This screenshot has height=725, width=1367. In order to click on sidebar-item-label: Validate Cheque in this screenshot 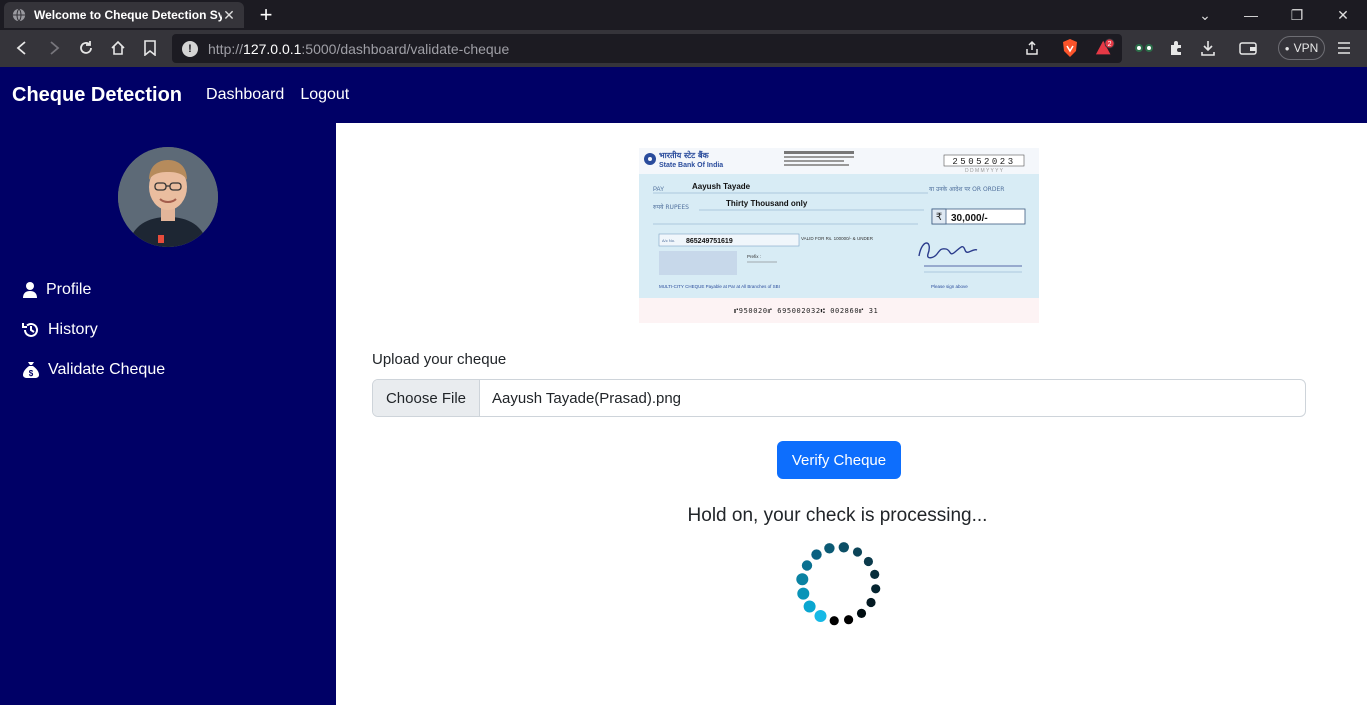, I will do `click(107, 369)`.